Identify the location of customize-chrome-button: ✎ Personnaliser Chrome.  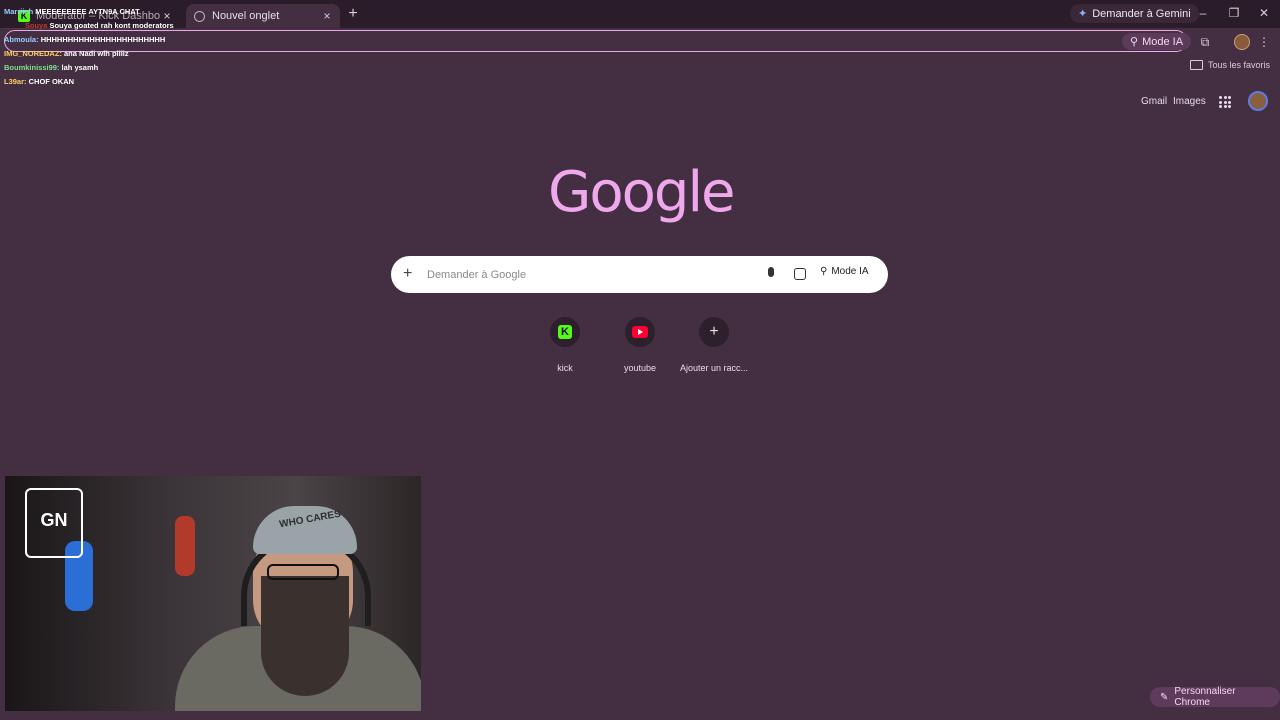
(1215, 697).